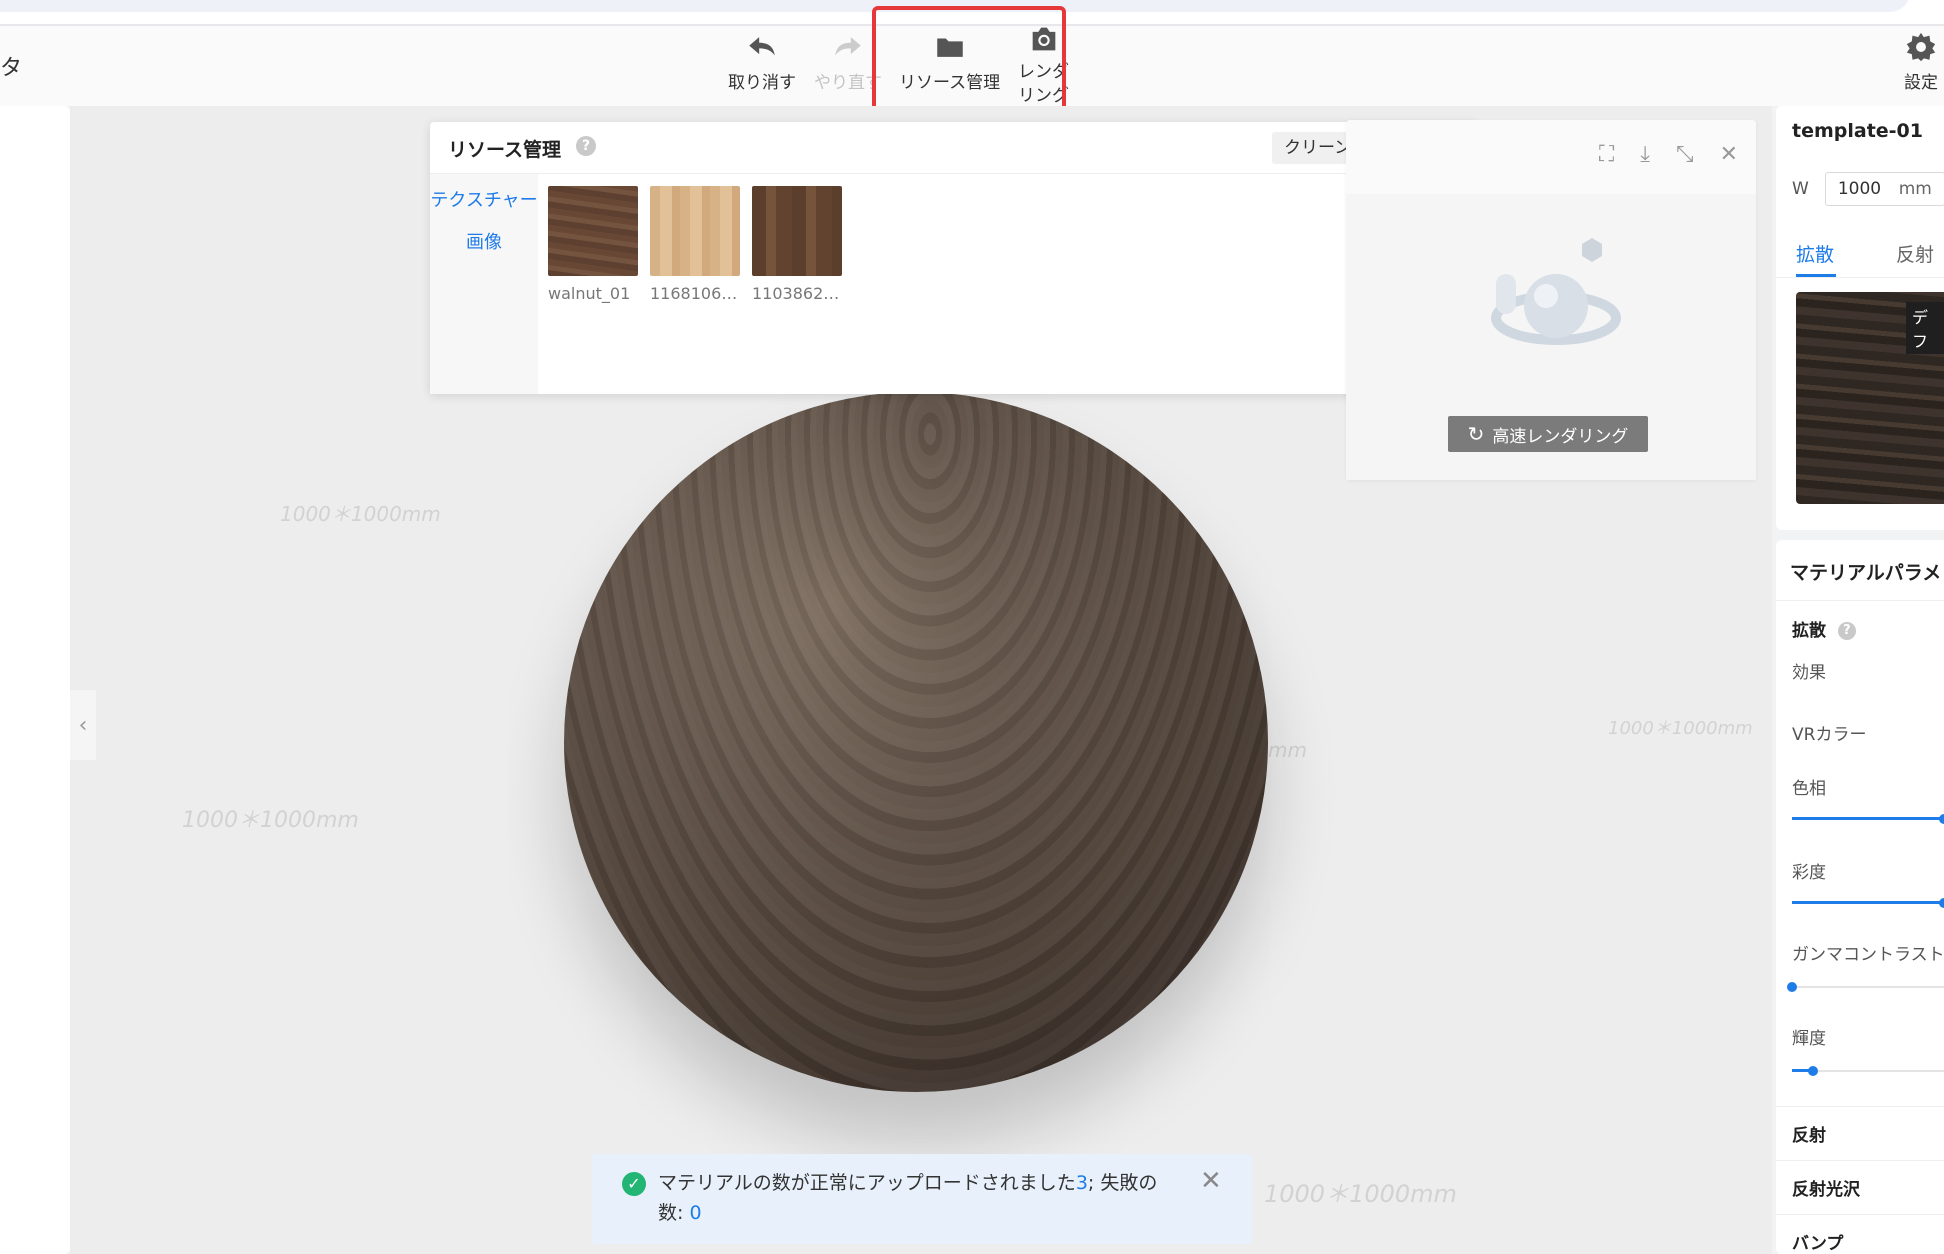 This screenshot has height=1254, width=1944. Describe the element at coordinates (1859, 189) in the screenshot. I see `width-value: 1000` at that location.